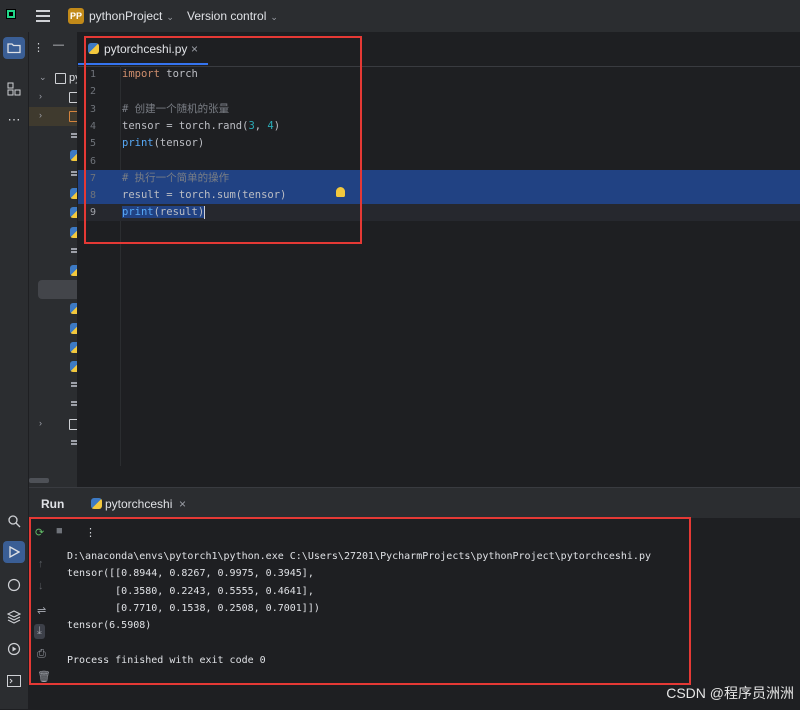 The image size is (800, 710). I want to click on code-text: # 执行一个简单的操作, so click(176, 177).